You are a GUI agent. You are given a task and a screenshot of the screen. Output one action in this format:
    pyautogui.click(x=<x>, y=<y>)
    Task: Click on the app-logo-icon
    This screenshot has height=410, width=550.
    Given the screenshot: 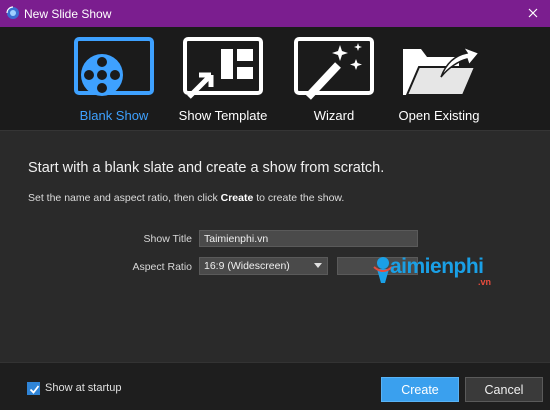 What is the action you would take?
    pyautogui.click(x=13, y=14)
    